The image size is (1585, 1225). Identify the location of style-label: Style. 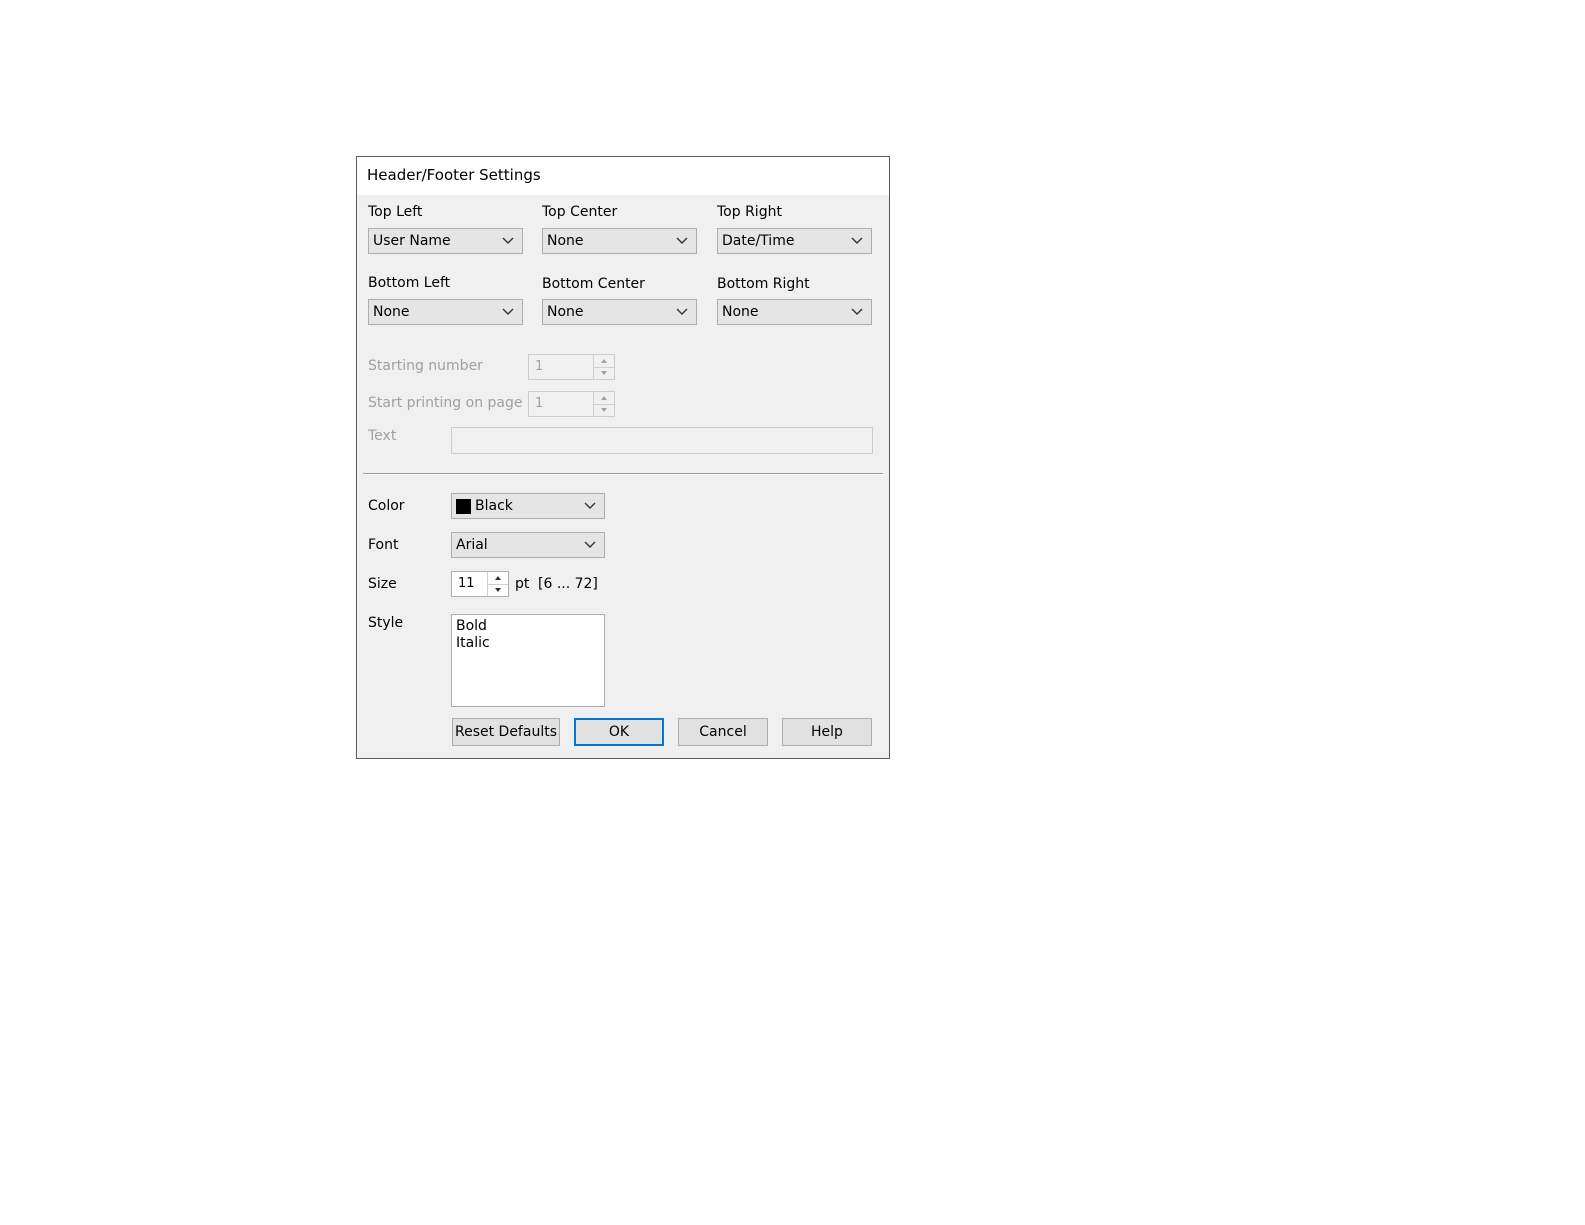
(386, 623).